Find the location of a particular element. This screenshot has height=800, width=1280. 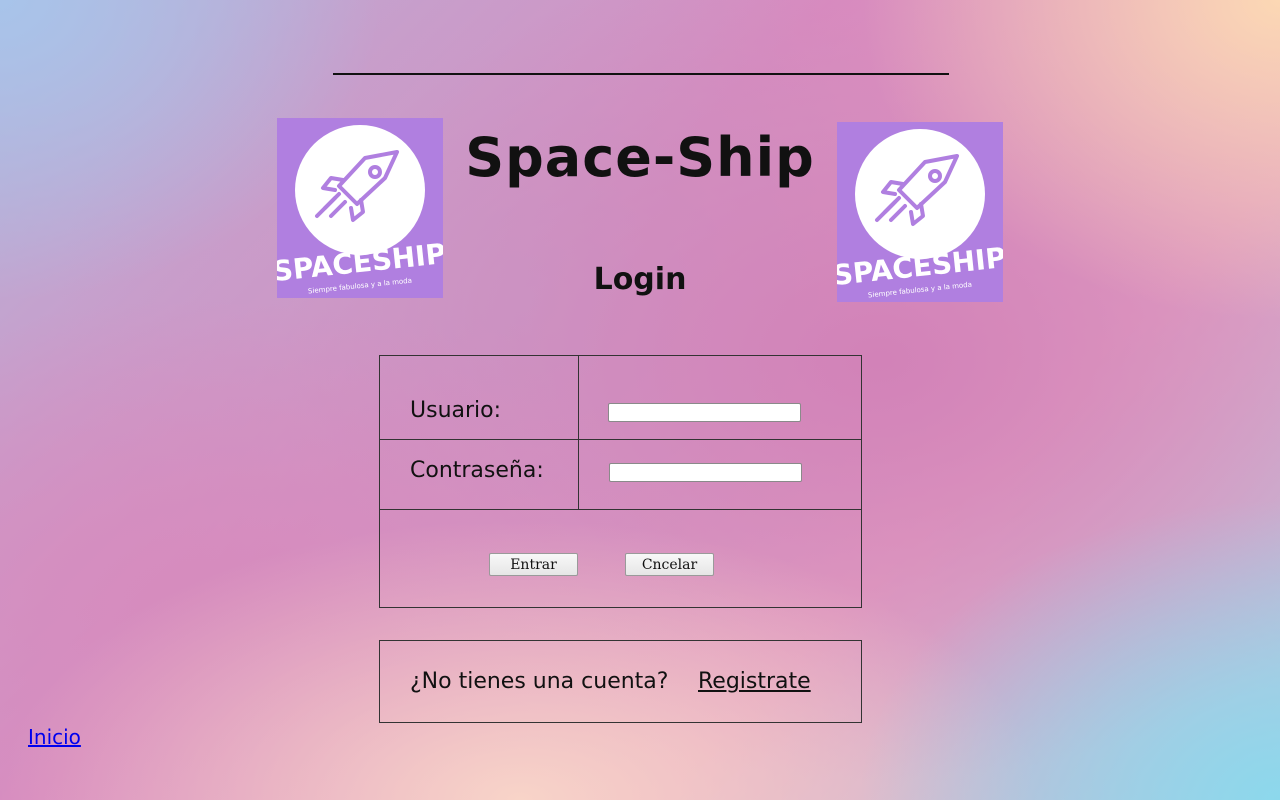

register-prompt: ¿No tienes una cuenta? is located at coordinates (539, 681).